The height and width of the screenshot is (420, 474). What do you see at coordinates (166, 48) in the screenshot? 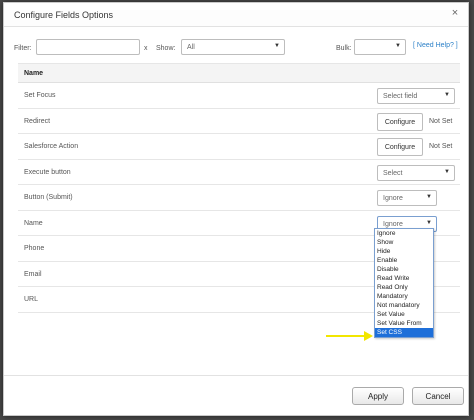
I see `show-label: Show:` at bounding box center [166, 48].